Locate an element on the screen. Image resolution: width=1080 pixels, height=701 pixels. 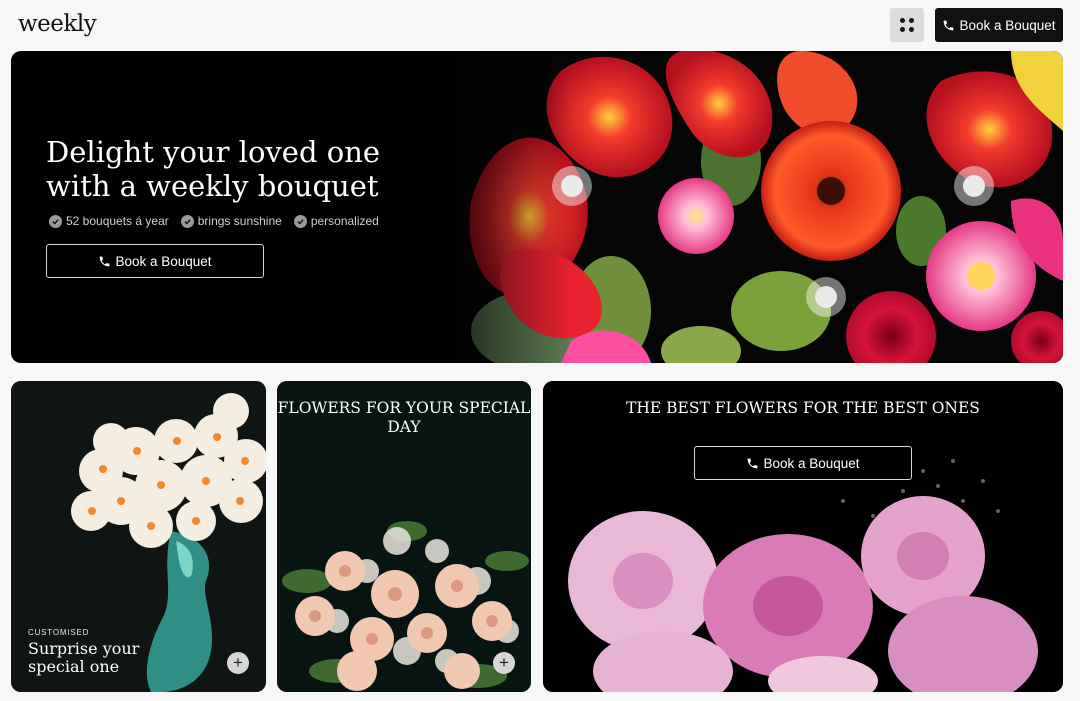
feature-label: brings sunshine is located at coordinates (239, 221).